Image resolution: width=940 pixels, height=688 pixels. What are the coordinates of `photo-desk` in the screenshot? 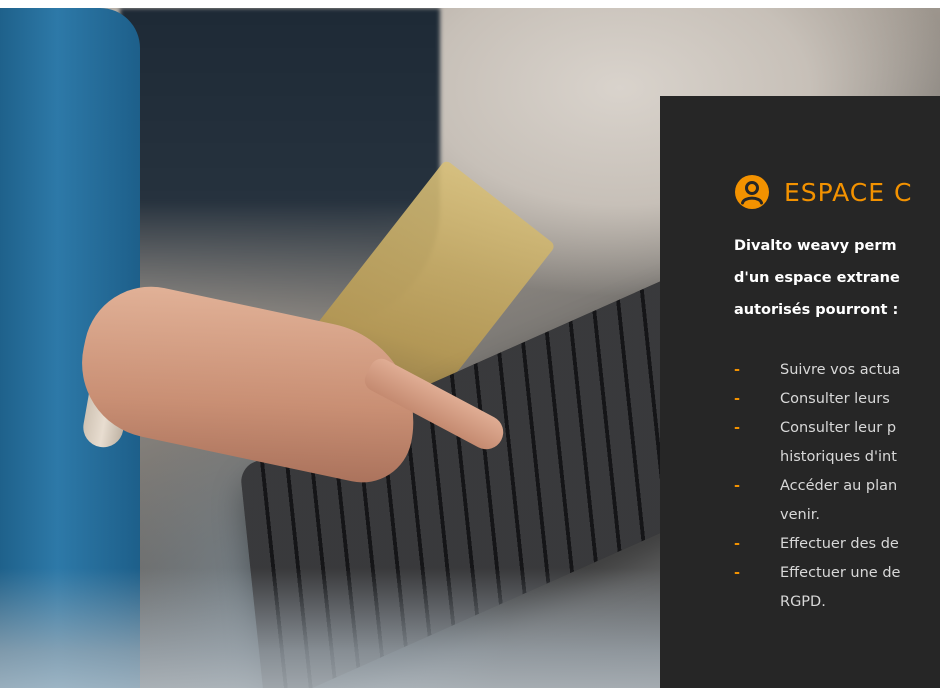 It's located at (350, 628).